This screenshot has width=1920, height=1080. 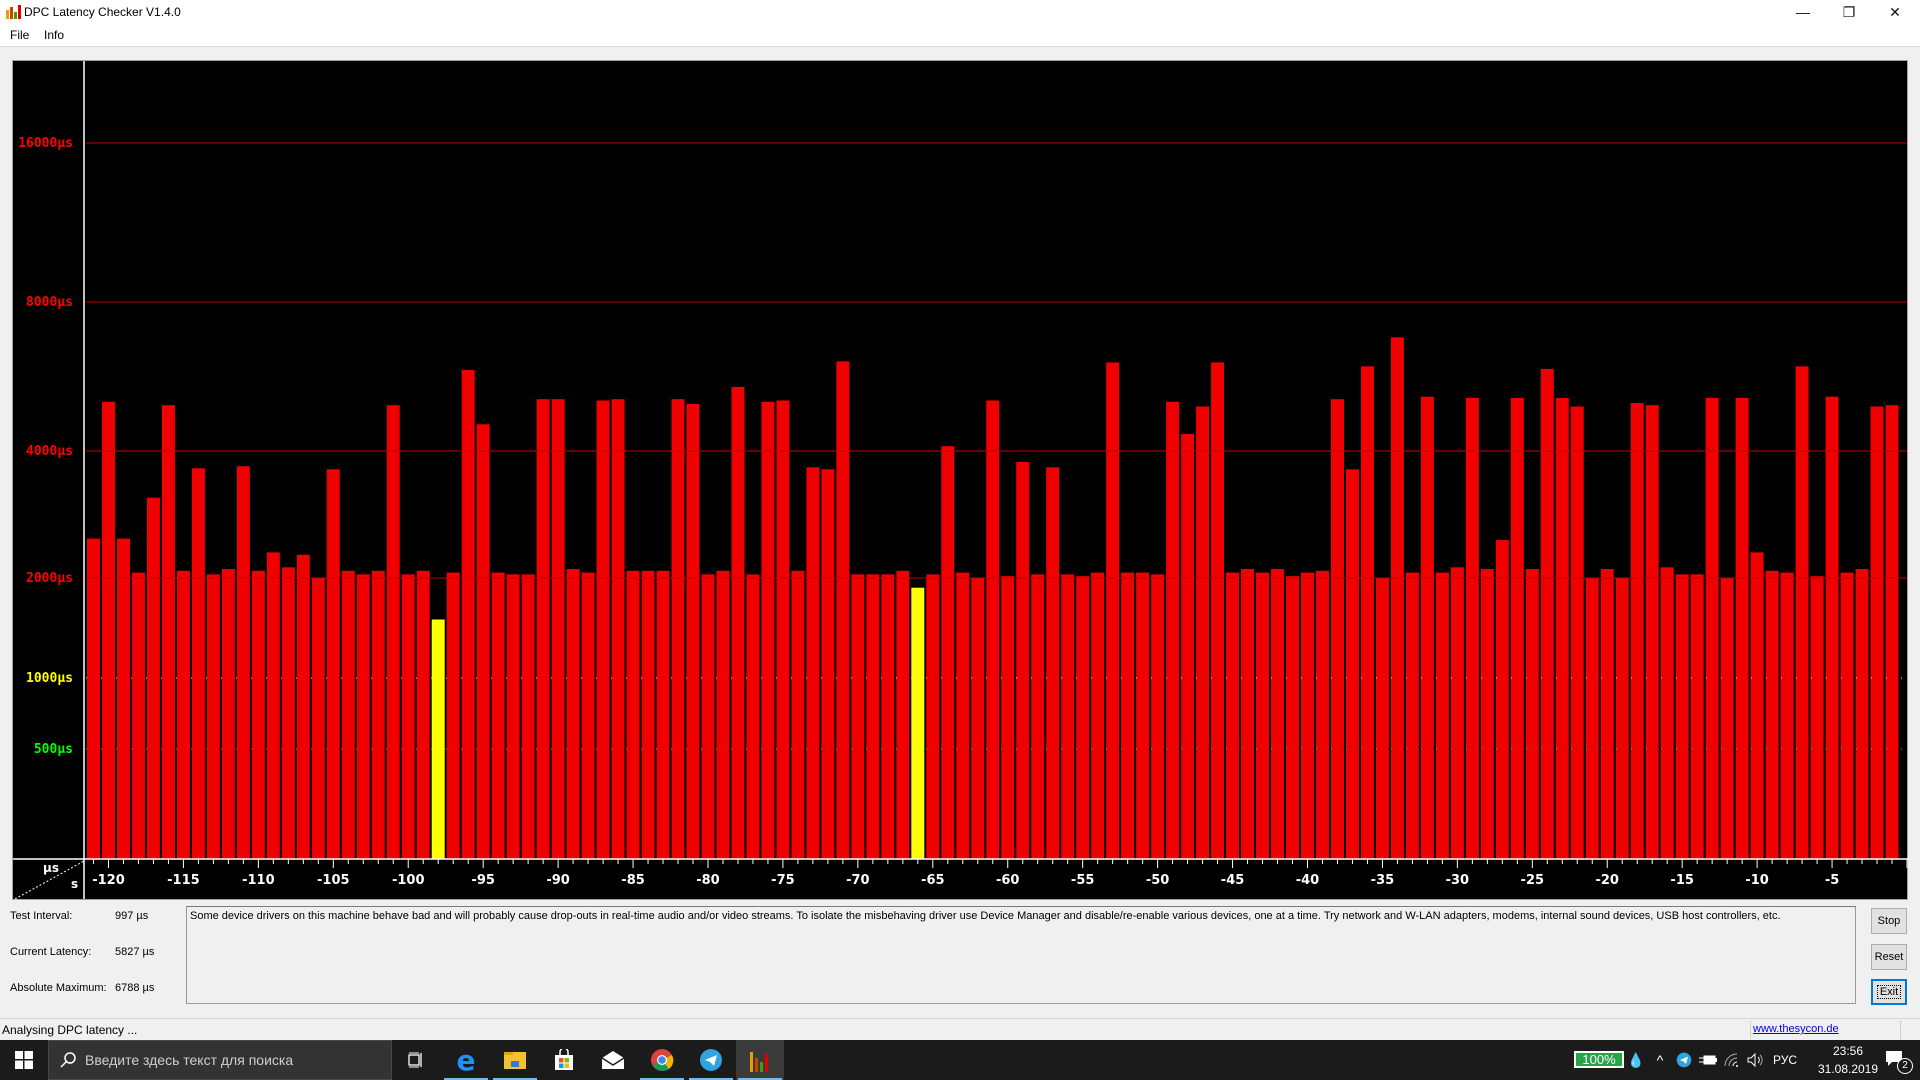 I want to click on y-axis-label: 8000µs, so click(x=49, y=302).